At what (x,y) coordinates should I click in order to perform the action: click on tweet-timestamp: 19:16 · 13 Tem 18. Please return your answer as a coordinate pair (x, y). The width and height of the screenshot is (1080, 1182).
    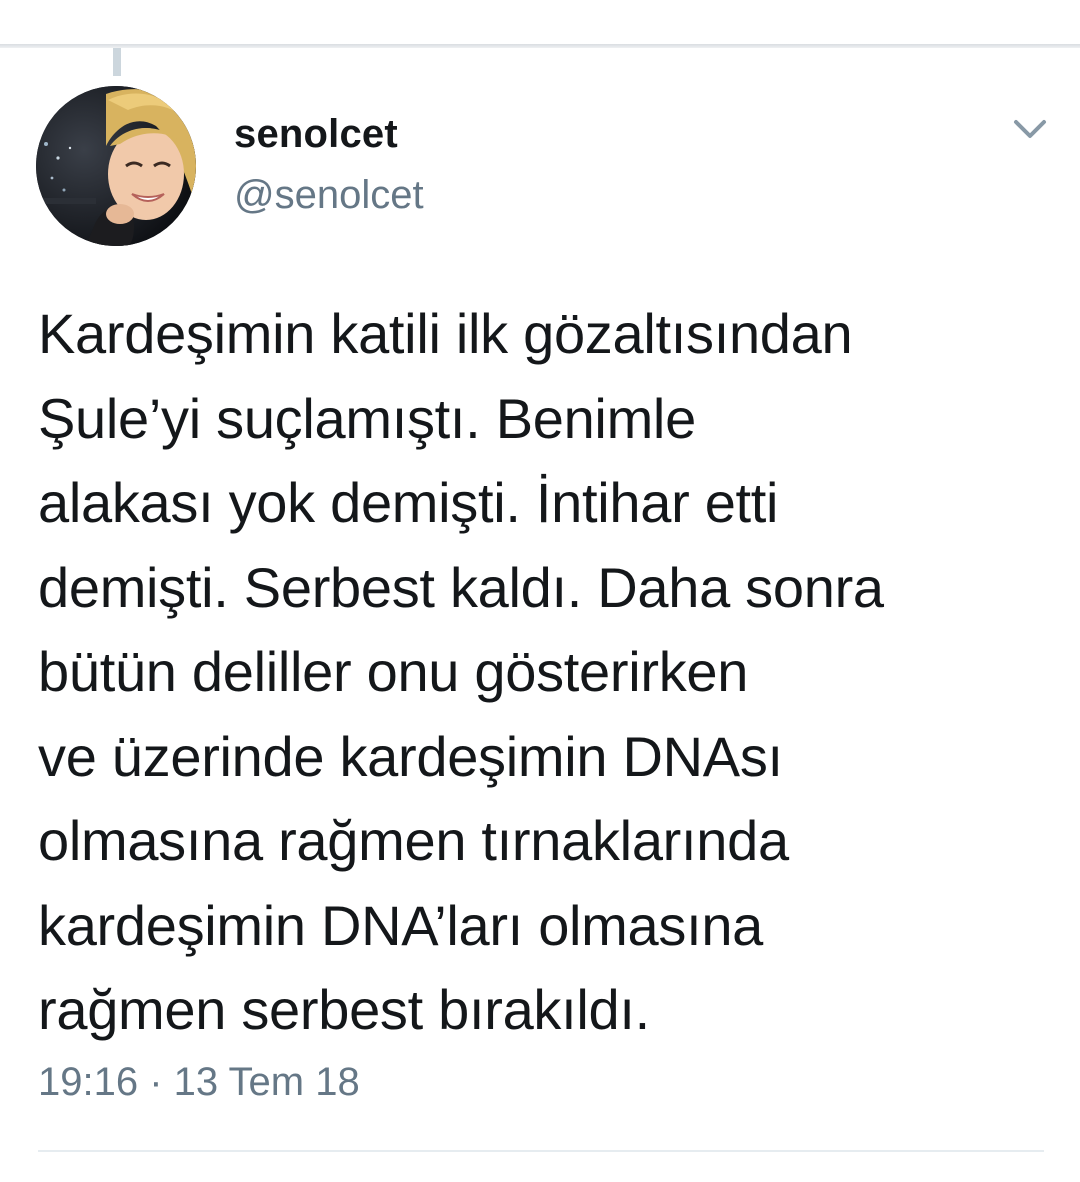
    Looking at the image, I should click on (199, 1082).